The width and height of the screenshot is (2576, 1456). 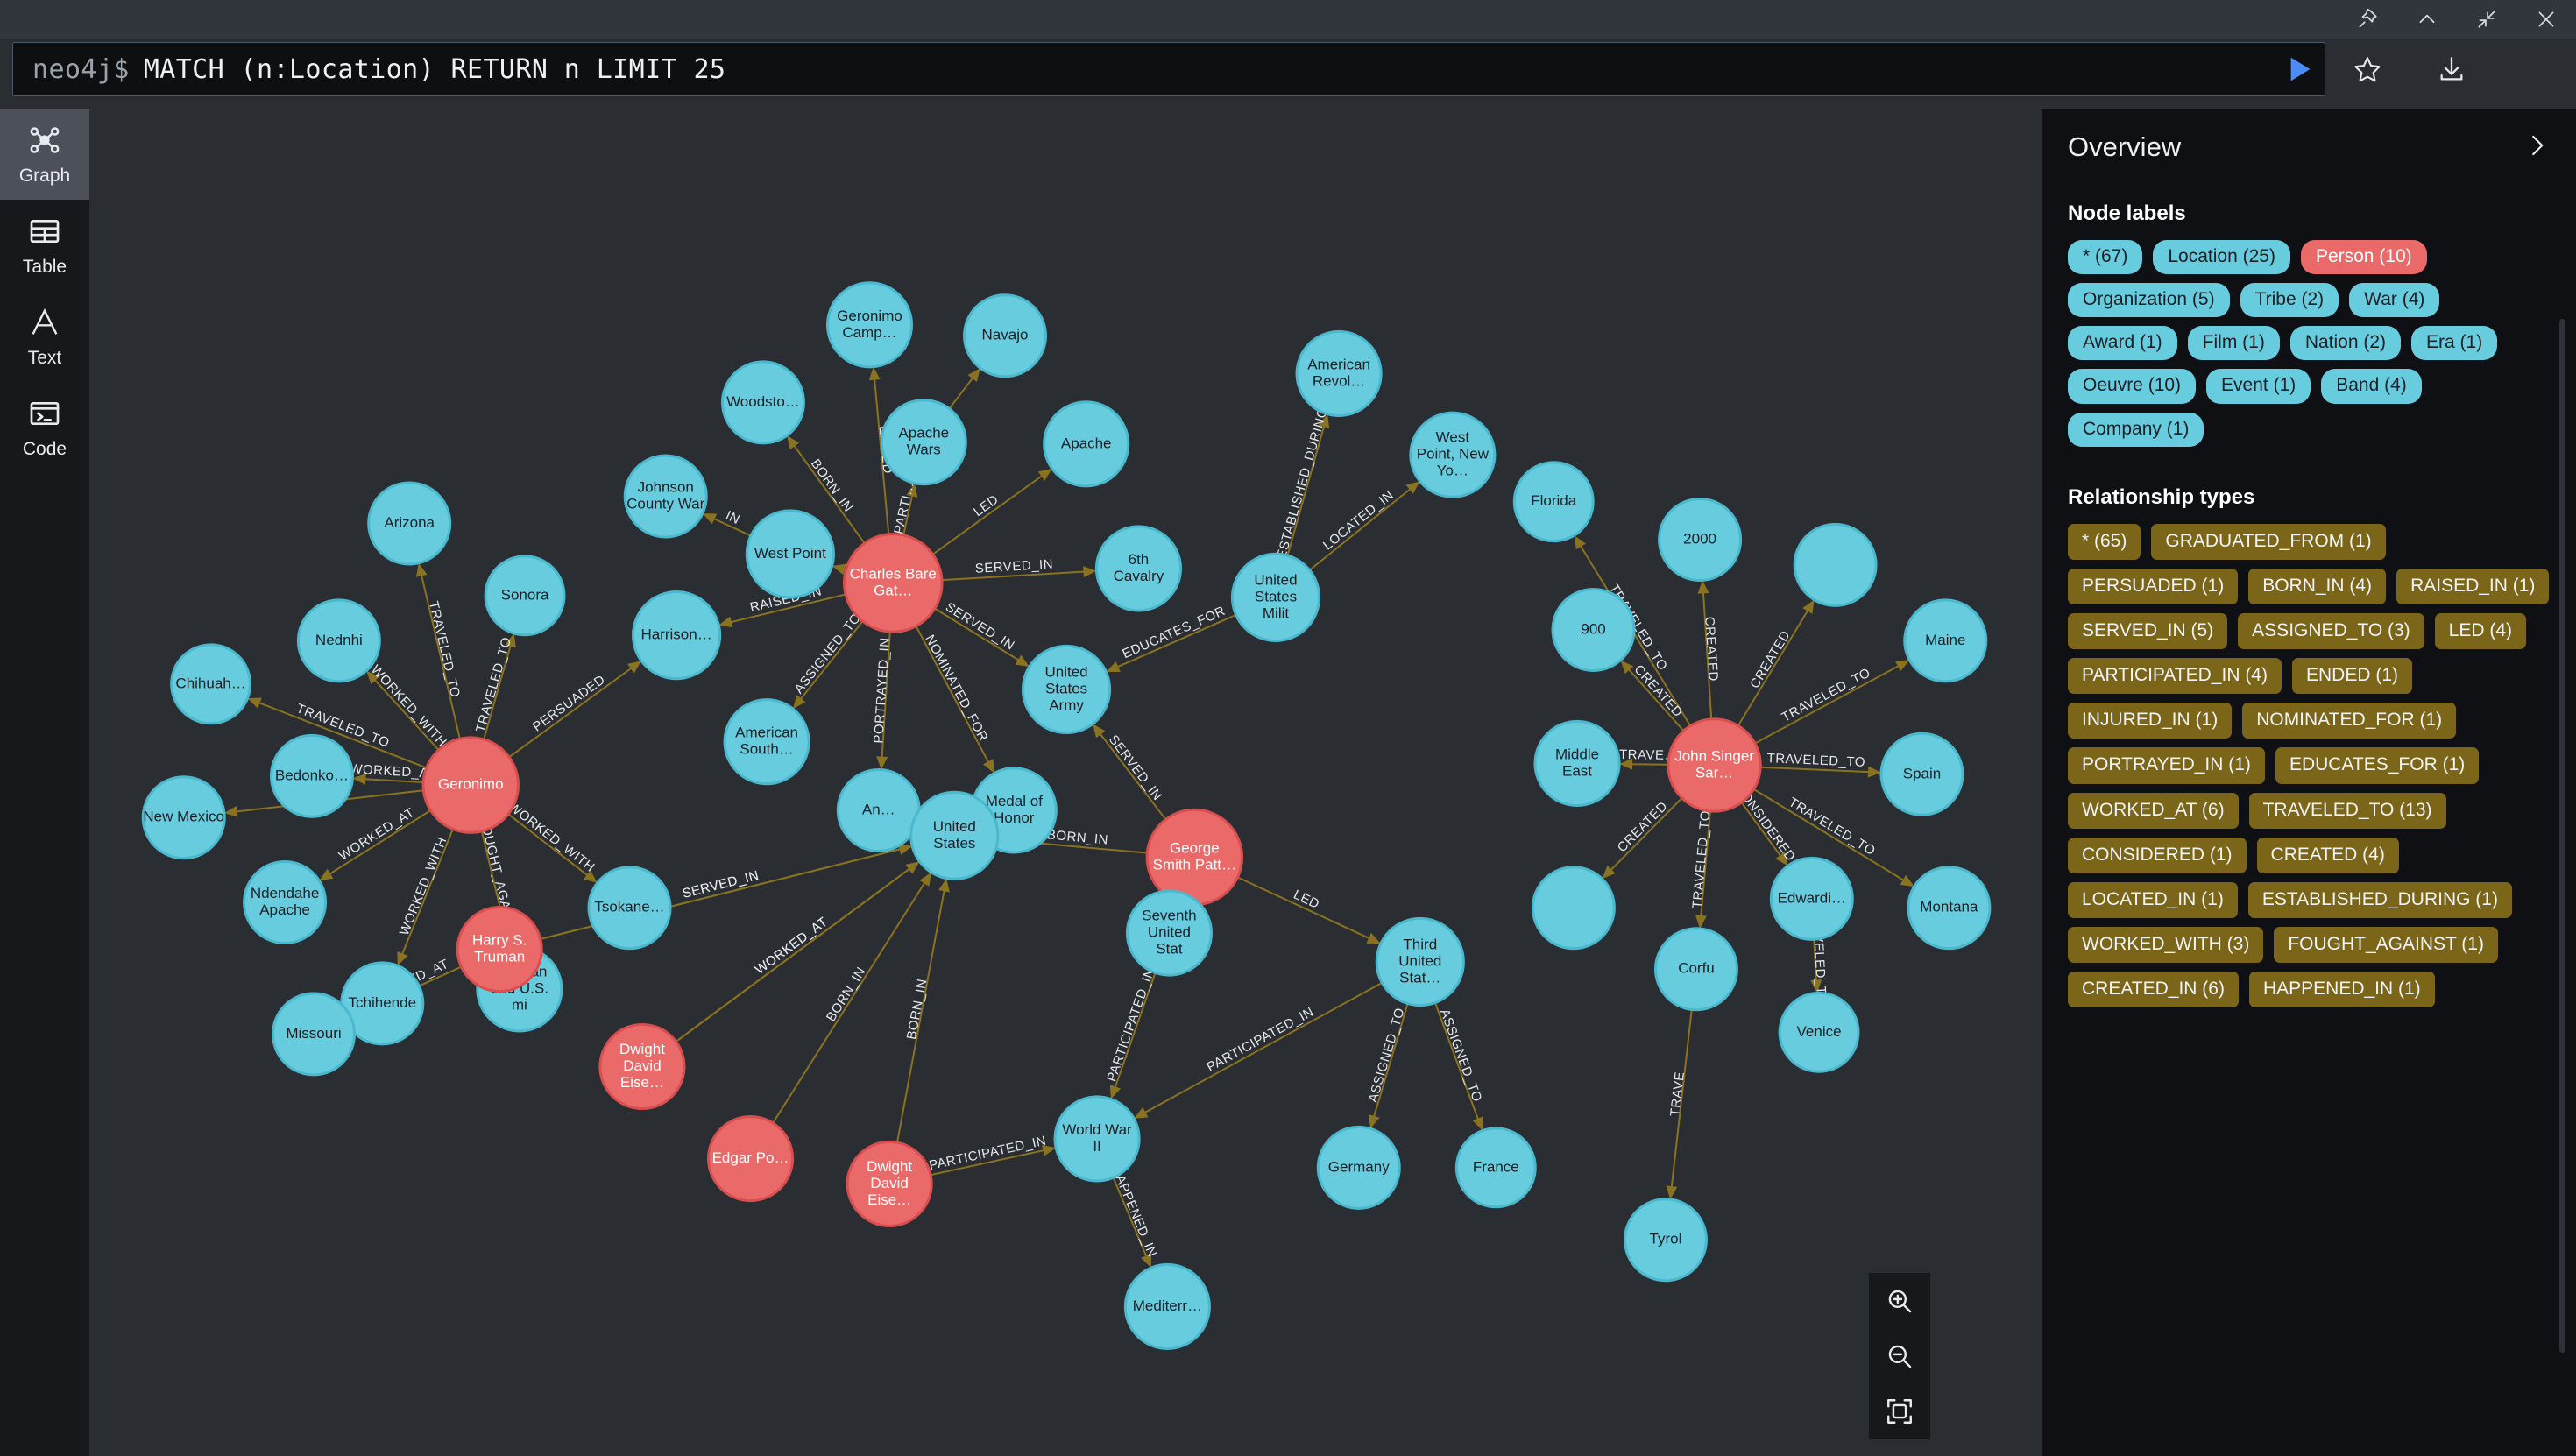 What do you see at coordinates (2427, 19) in the screenshot?
I see `chevron-up-icon` at bounding box center [2427, 19].